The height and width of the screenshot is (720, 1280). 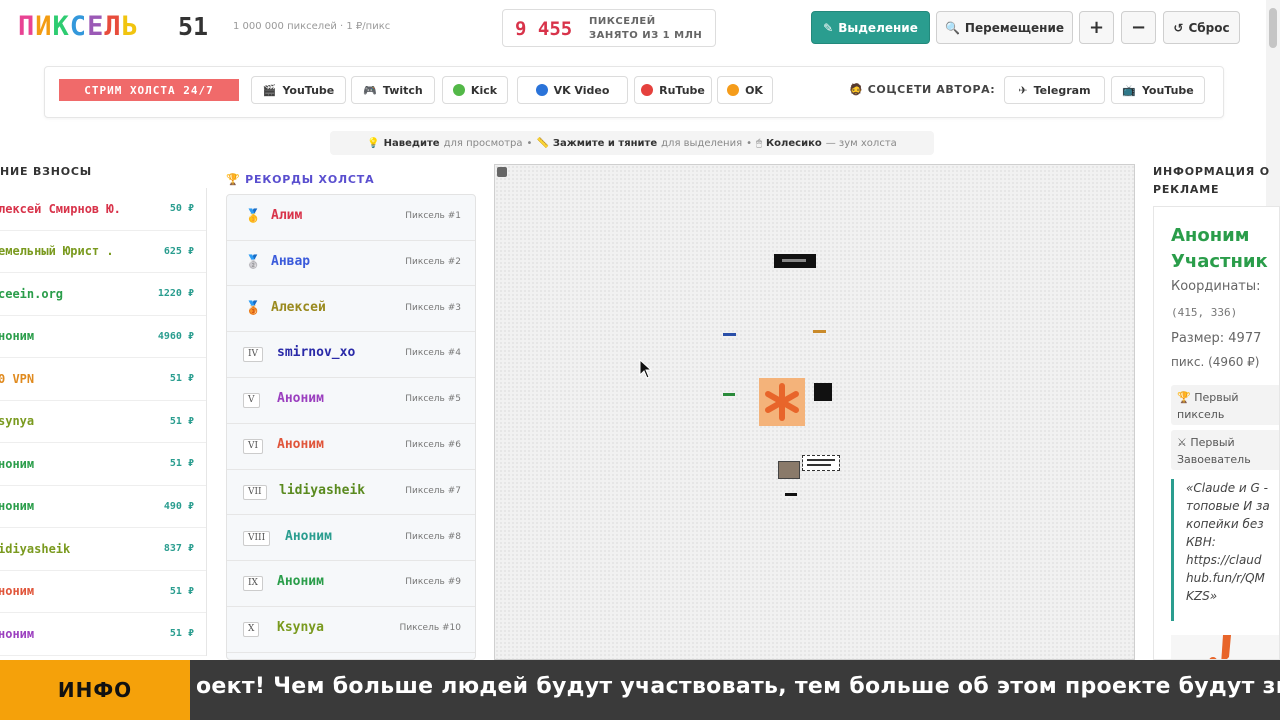 I want to click on pixel-block-text, so click(x=821, y=463).